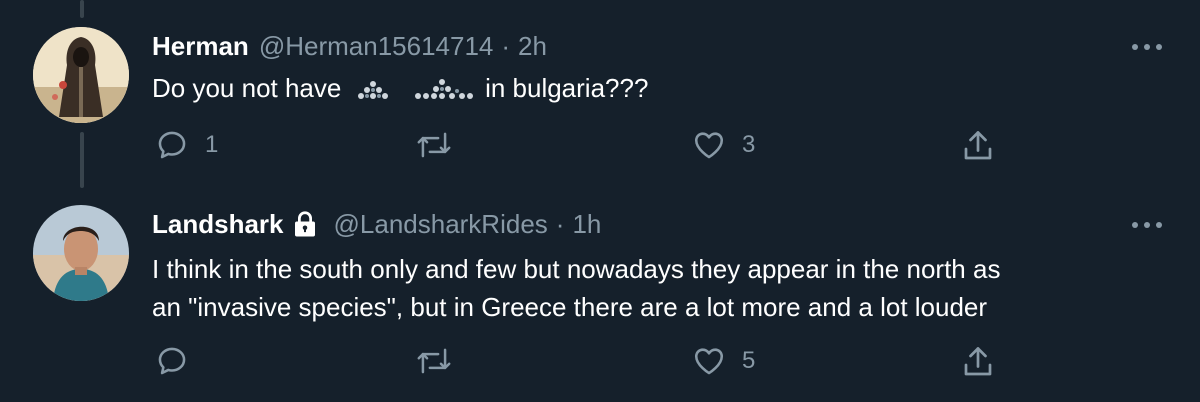 This screenshot has width=1200, height=402. I want to click on reply-icon, so click(172, 361).